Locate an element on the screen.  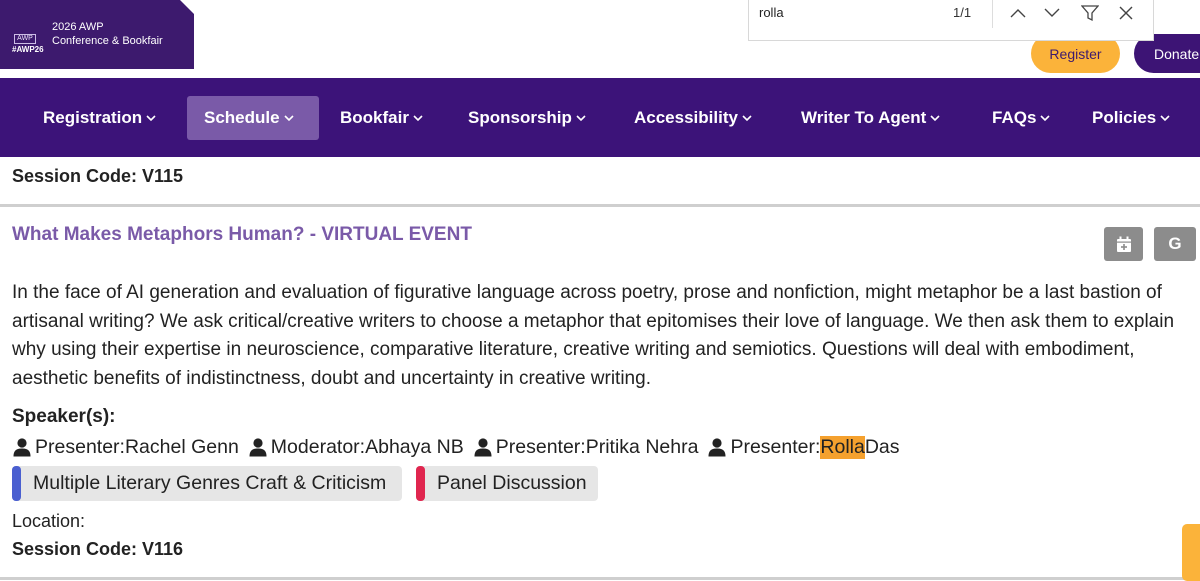
nav-writer-to-agent: Writer To Agent is located at coordinates (870, 118).